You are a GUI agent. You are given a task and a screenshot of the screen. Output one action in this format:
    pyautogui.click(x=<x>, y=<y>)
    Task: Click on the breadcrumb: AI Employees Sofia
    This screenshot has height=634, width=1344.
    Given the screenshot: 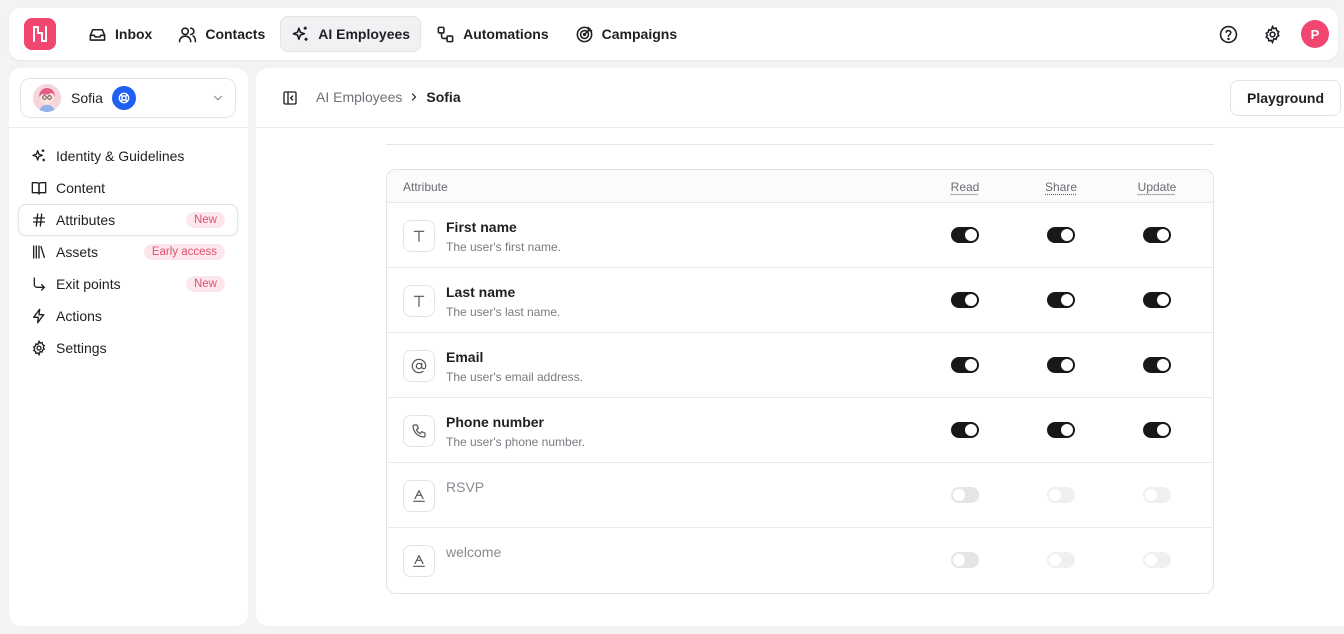 What is the action you would take?
    pyautogui.click(x=388, y=97)
    